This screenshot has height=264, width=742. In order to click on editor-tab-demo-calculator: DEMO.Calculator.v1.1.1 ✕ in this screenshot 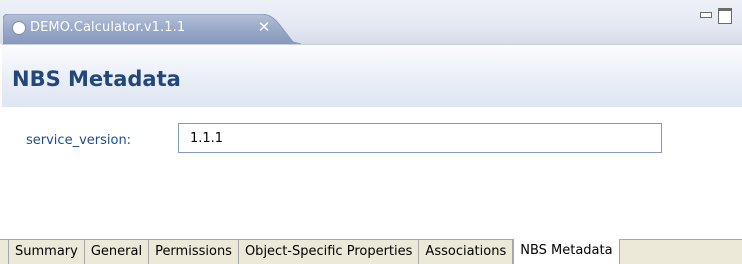, I will do `click(152, 29)`.